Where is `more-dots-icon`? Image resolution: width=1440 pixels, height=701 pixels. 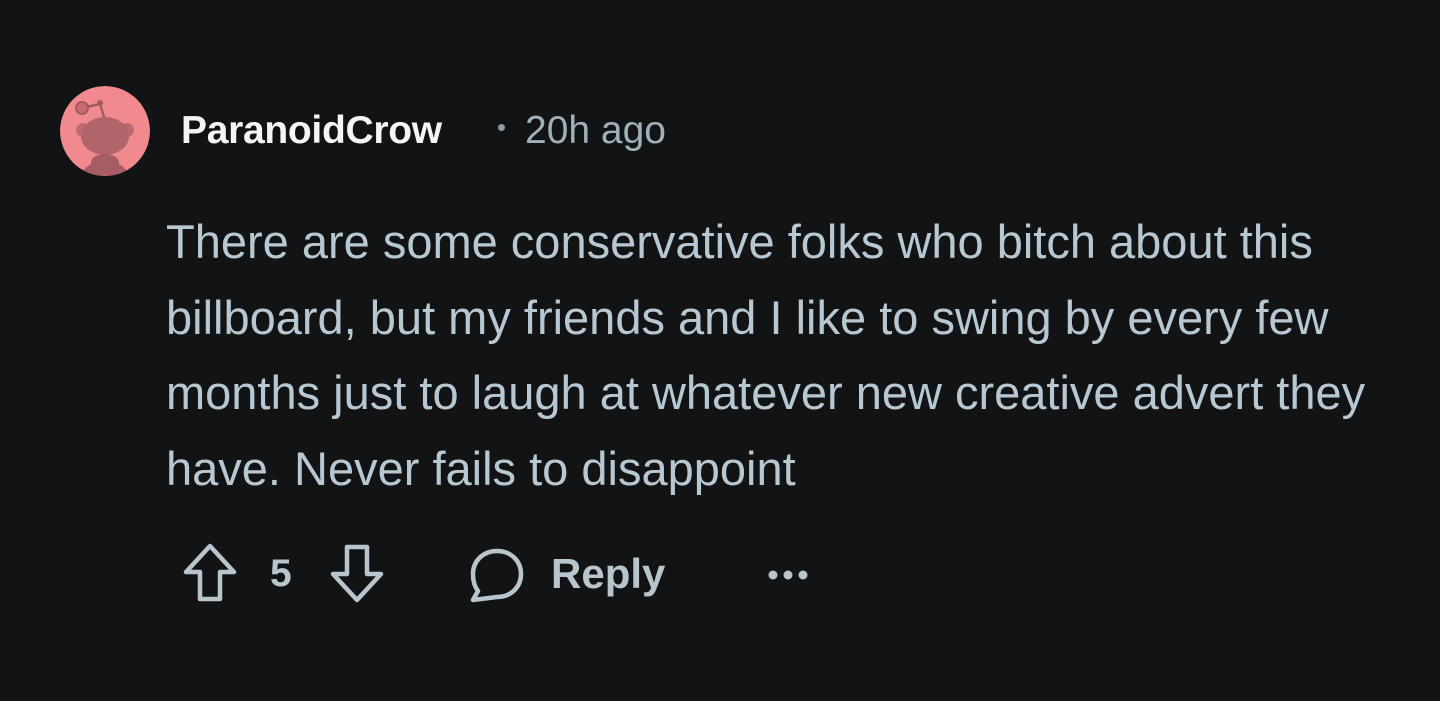 more-dots-icon is located at coordinates (788, 575).